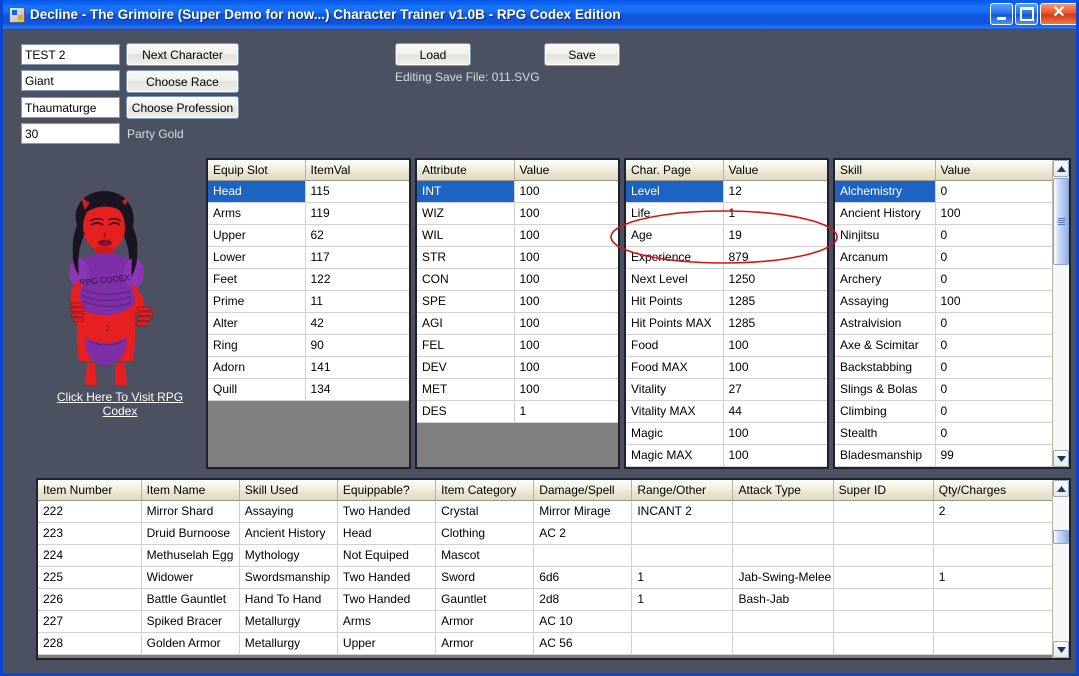  What do you see at coordinates (387, 621) in the screenshot?
I see `table-cell: Arms` at bounding box center [387, 621].